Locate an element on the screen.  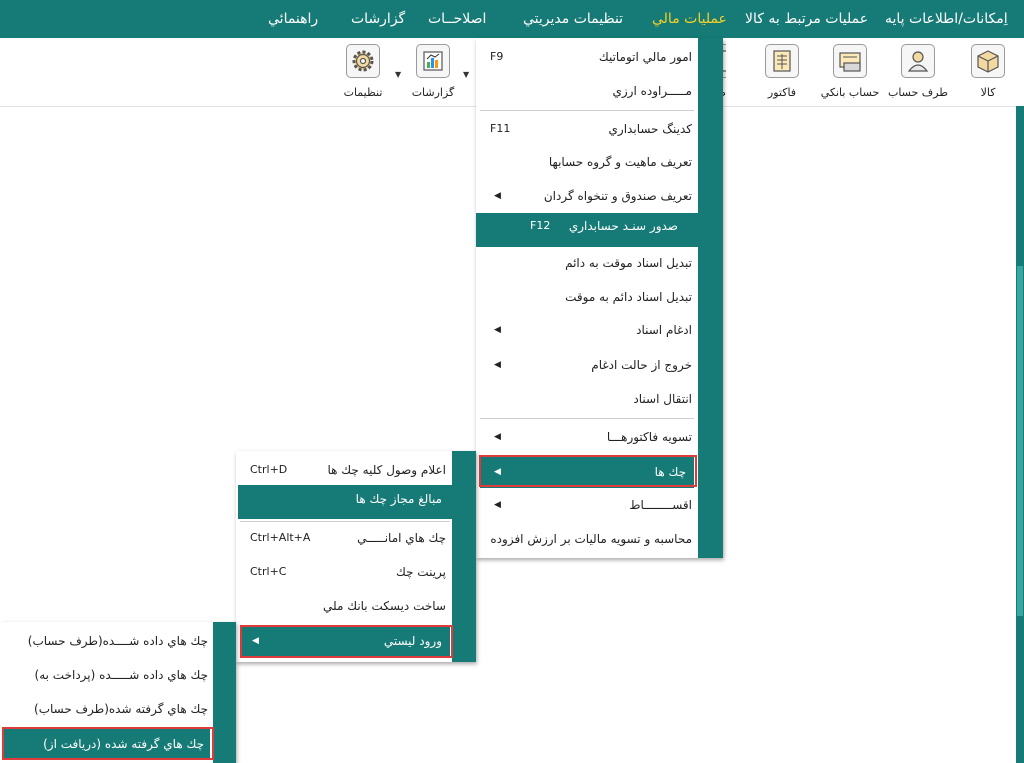
menu-item-received-cheques-from: چك هاي گرفته شده (دريافت از) is located at coordinates (106, 744).